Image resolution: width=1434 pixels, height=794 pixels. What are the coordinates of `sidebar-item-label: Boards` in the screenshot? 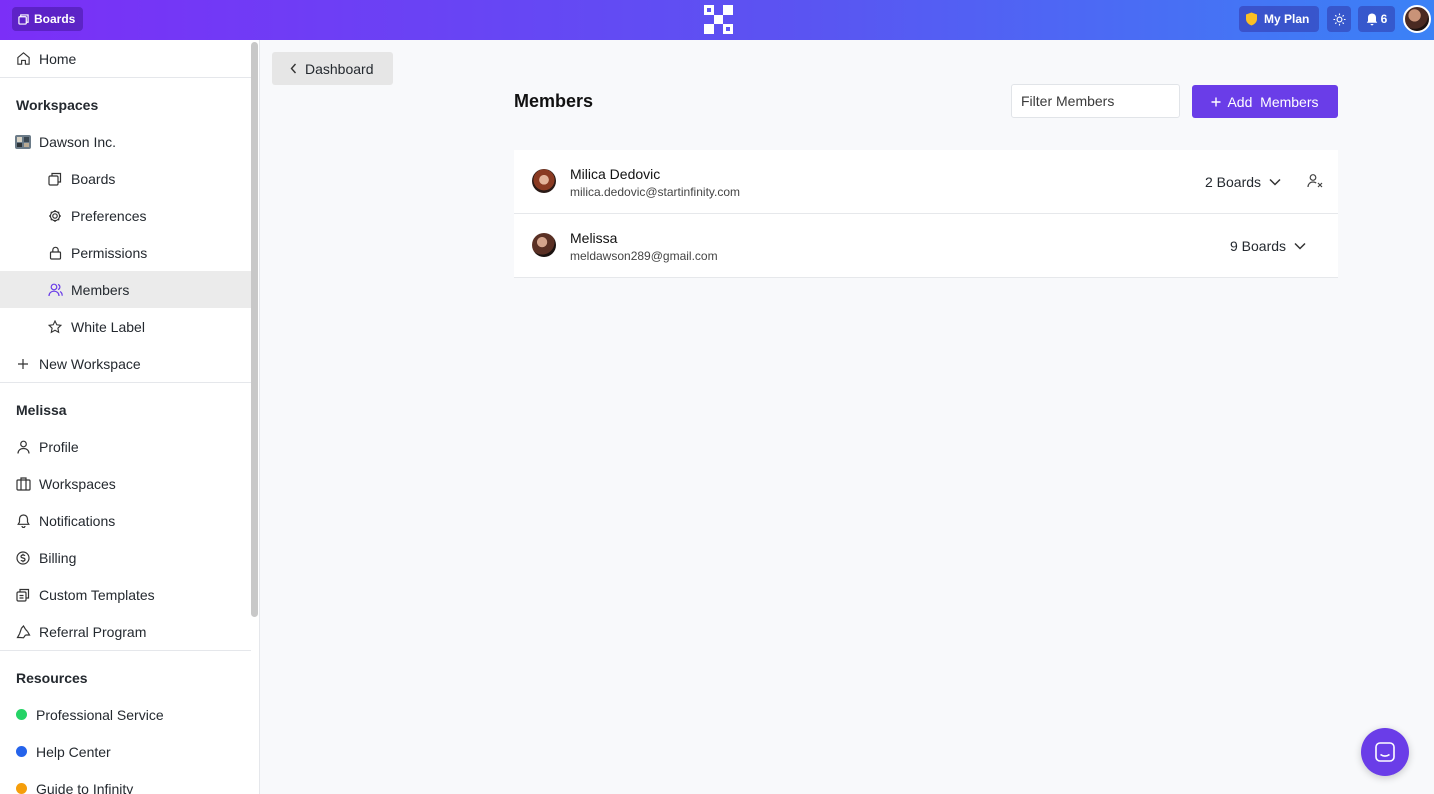 It's located at (93, 178).